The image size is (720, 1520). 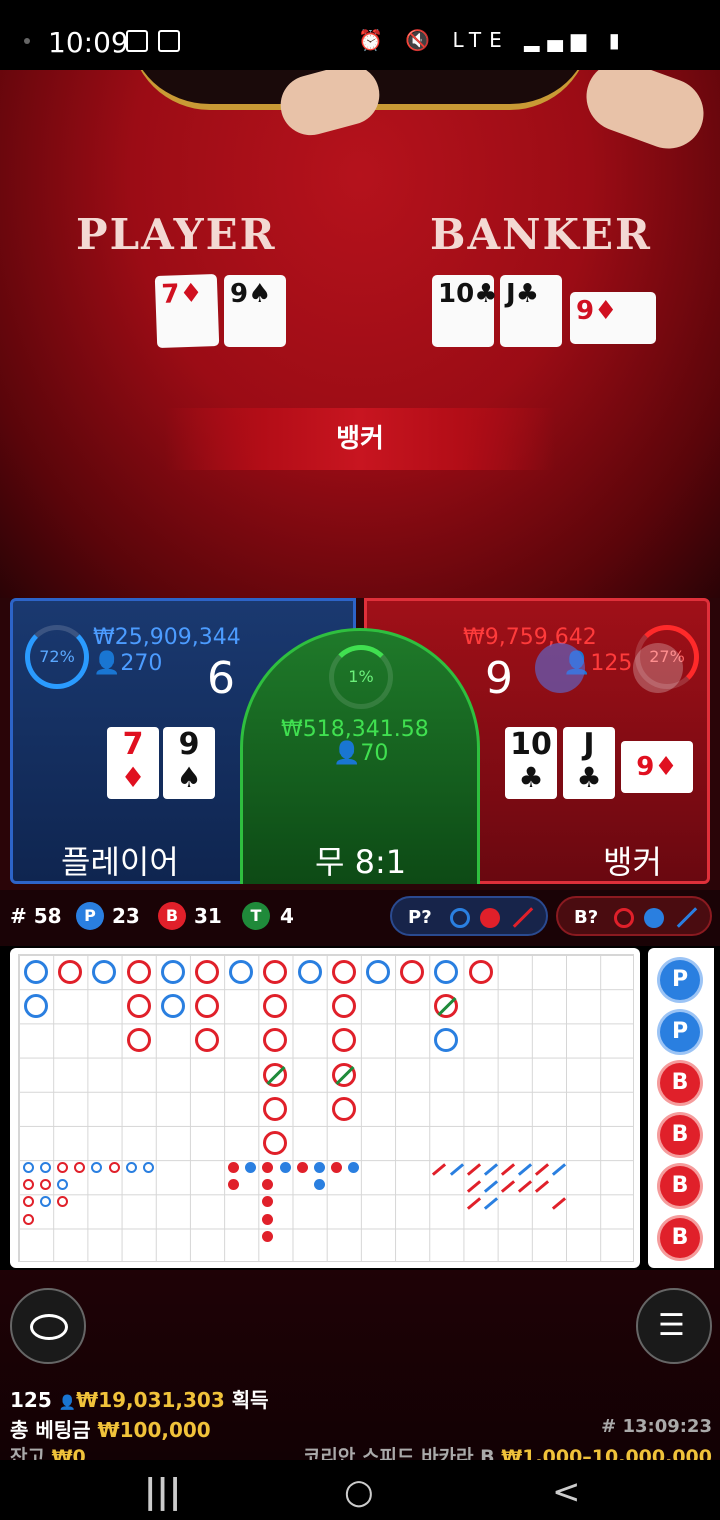 What do you see at coordinates (50, 1430) in the screenshot?
I see `total-bet-label: 총 베팅금` at bounding box center [50, 1430].